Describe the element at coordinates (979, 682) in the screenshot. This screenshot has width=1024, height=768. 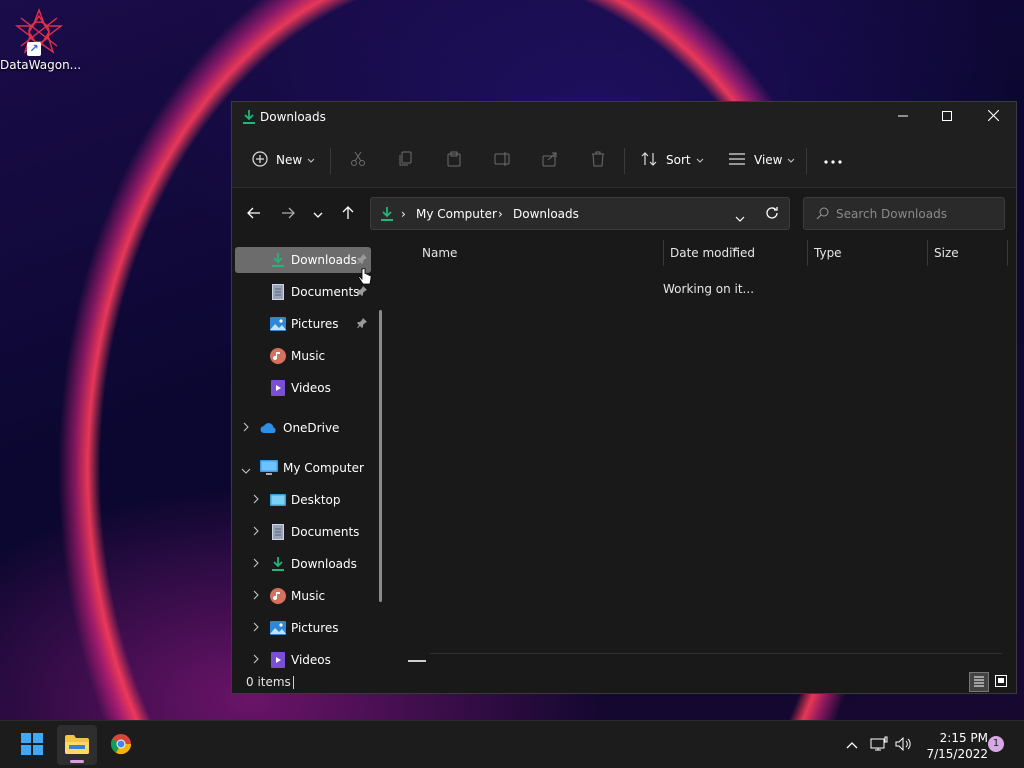
I see `details-view-button` at that location.